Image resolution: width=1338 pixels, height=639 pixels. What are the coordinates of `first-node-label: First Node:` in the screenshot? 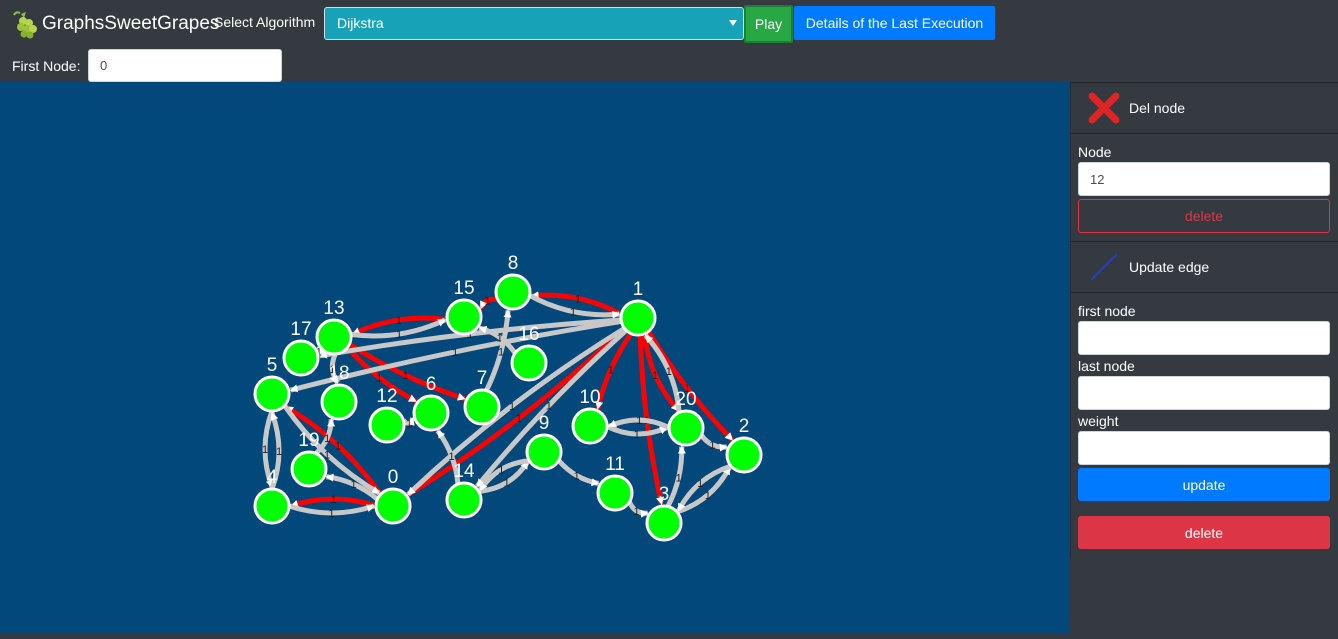 It's located at (46, 66).